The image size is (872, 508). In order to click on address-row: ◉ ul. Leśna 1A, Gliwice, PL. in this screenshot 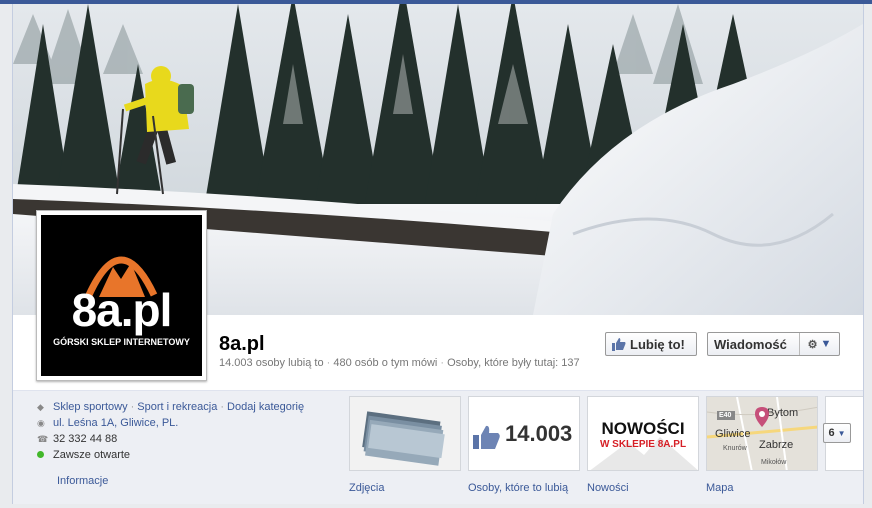, I will do `click(187, 423)`.